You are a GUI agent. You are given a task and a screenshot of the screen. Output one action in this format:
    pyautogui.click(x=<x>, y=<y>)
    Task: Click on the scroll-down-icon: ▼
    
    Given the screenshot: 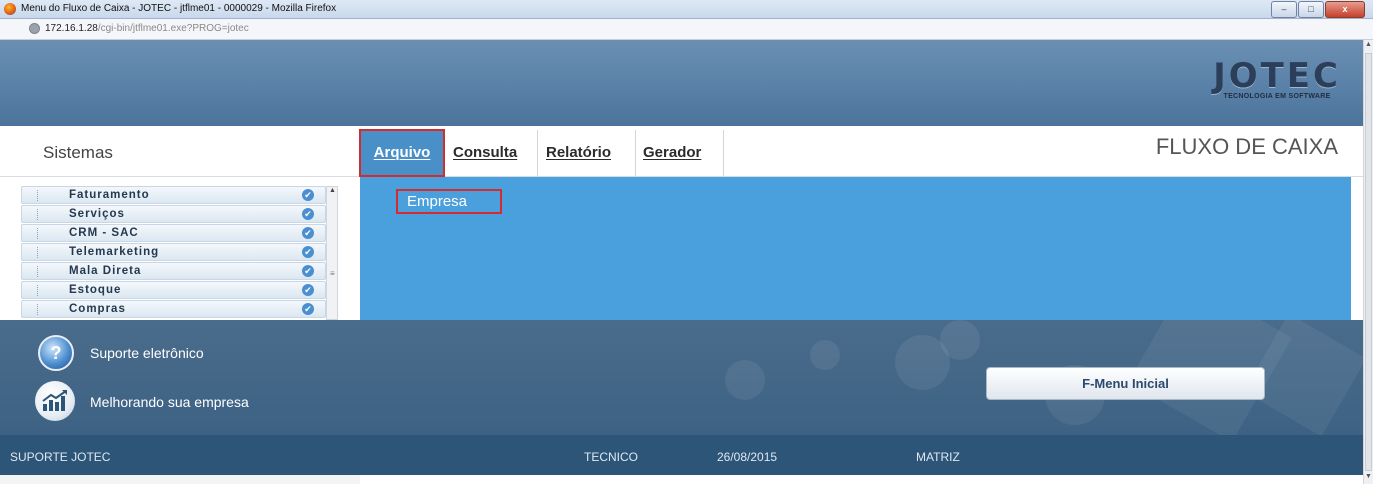 What is the action you would take?
    pyautogui.click(x=1368, y=476)
    